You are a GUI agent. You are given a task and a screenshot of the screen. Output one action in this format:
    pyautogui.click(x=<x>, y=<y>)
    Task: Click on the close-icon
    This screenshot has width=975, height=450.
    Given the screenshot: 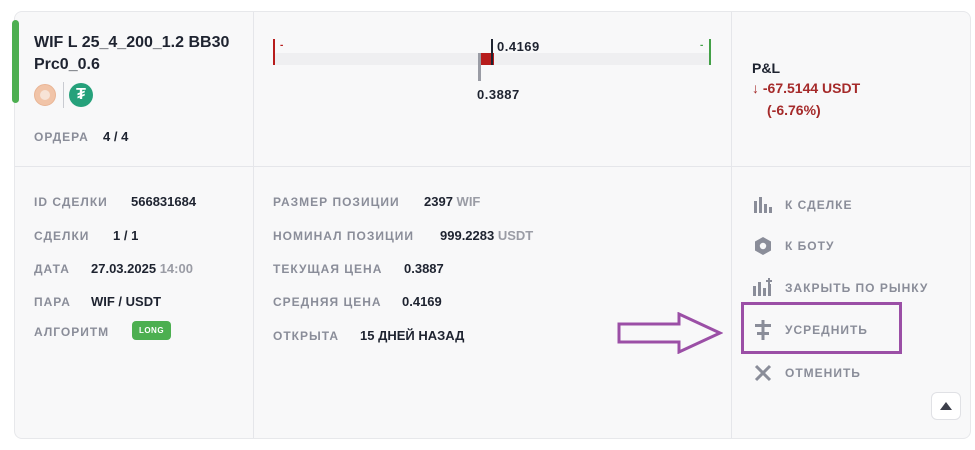 What is the action you would take?
    pyautogui.click(x=763, y=373)
    